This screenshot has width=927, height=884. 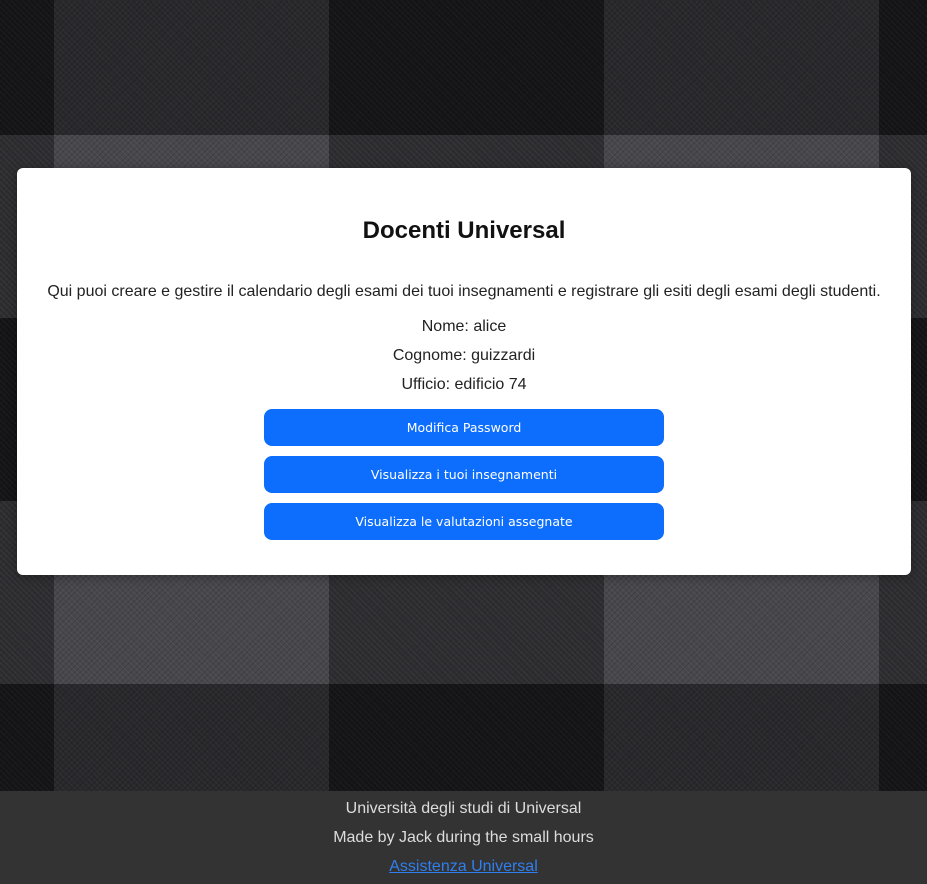 I want to click on background-band, so click(x=463, y=737).